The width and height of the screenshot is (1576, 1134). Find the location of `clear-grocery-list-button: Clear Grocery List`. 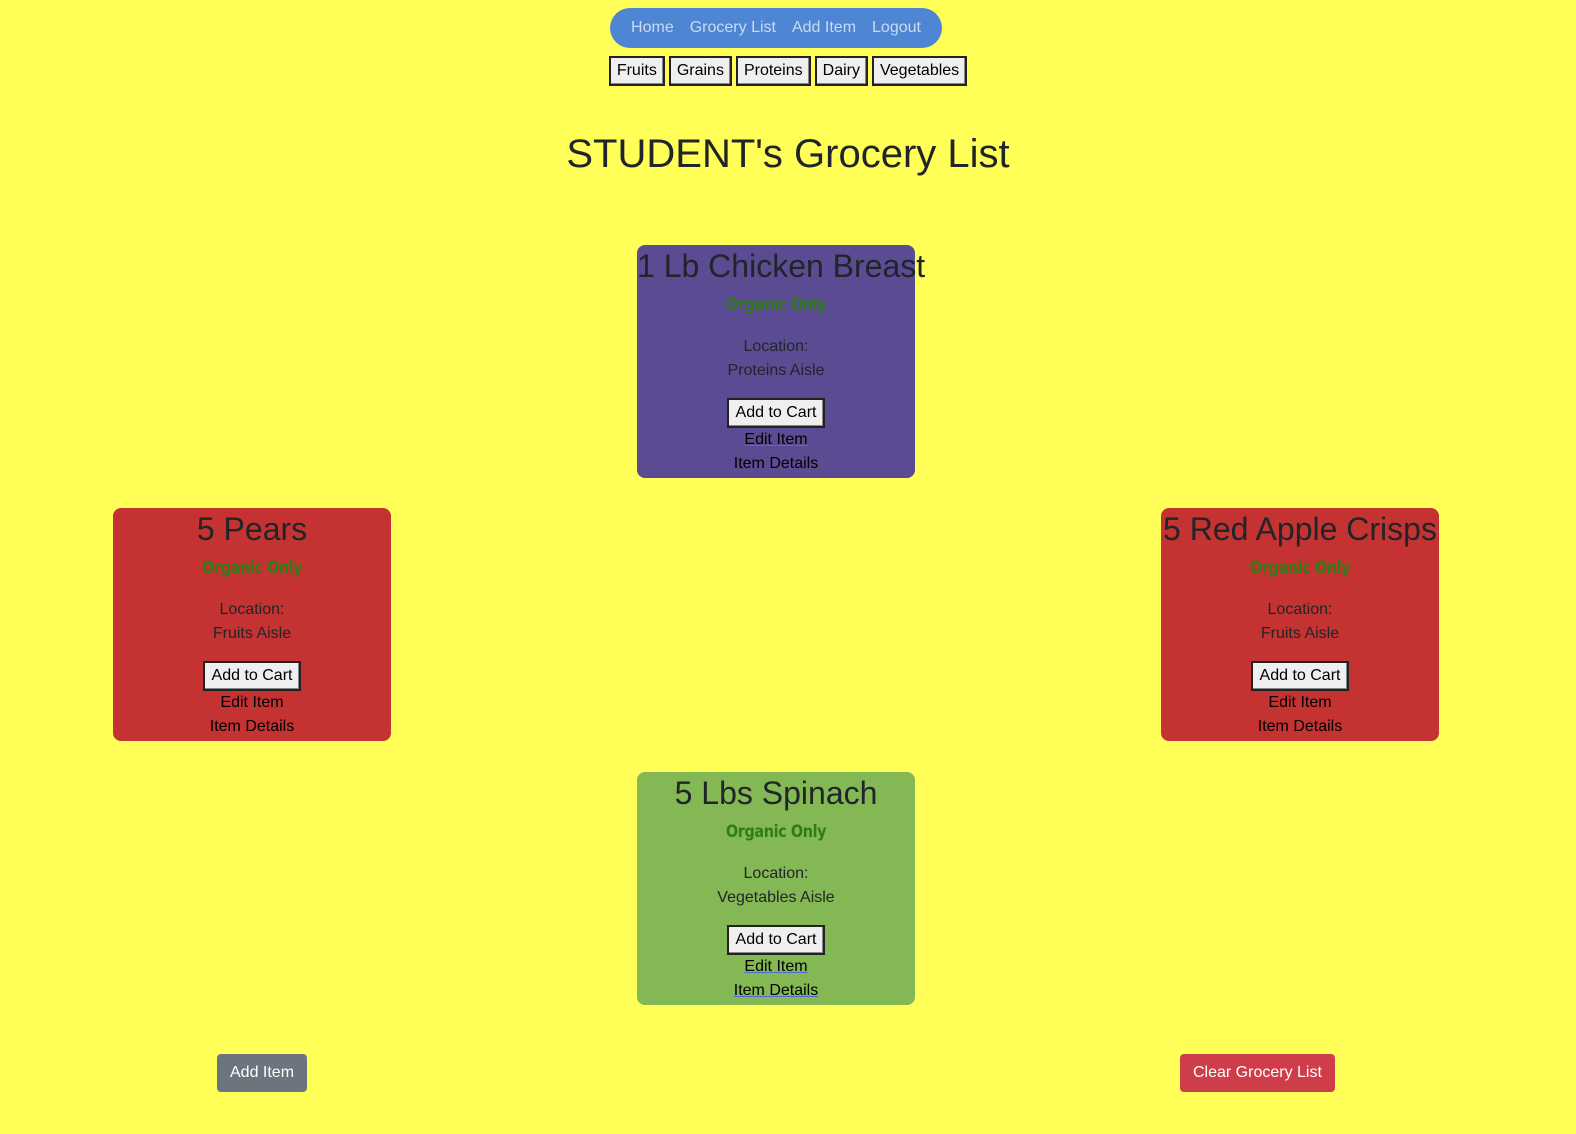

clear-grocery-list-button: Clear Grocery List is located at coordinates (1257, 1073).